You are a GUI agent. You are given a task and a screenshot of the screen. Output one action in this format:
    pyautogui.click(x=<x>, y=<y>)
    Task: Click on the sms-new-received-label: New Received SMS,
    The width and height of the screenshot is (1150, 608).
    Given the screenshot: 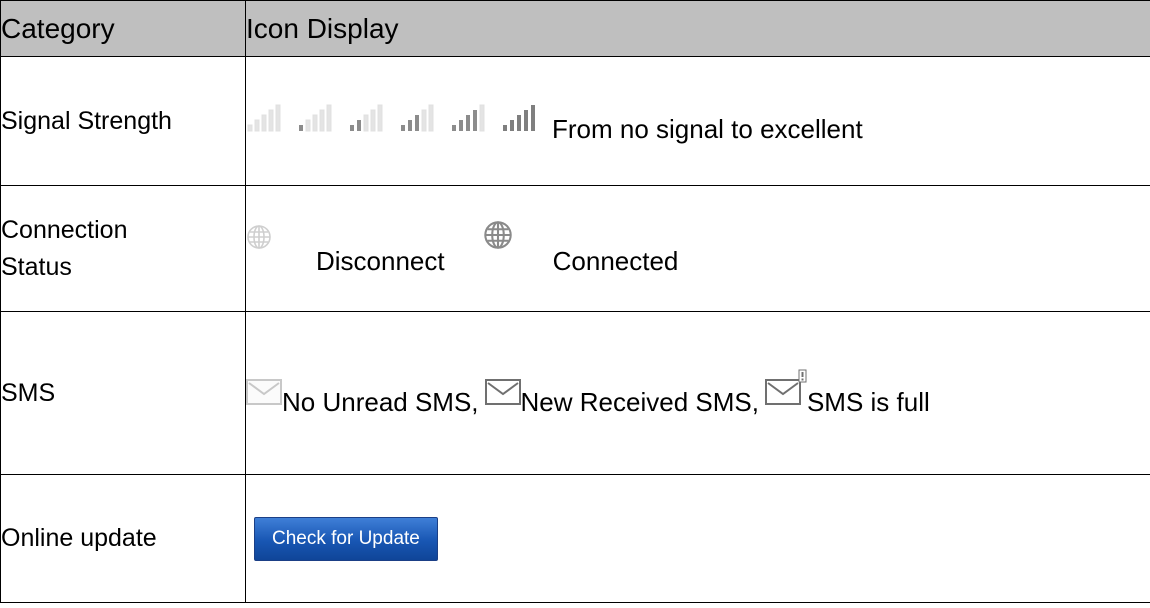 What is the action you would take?
    pyautogui.click(x=639, y=401)
    